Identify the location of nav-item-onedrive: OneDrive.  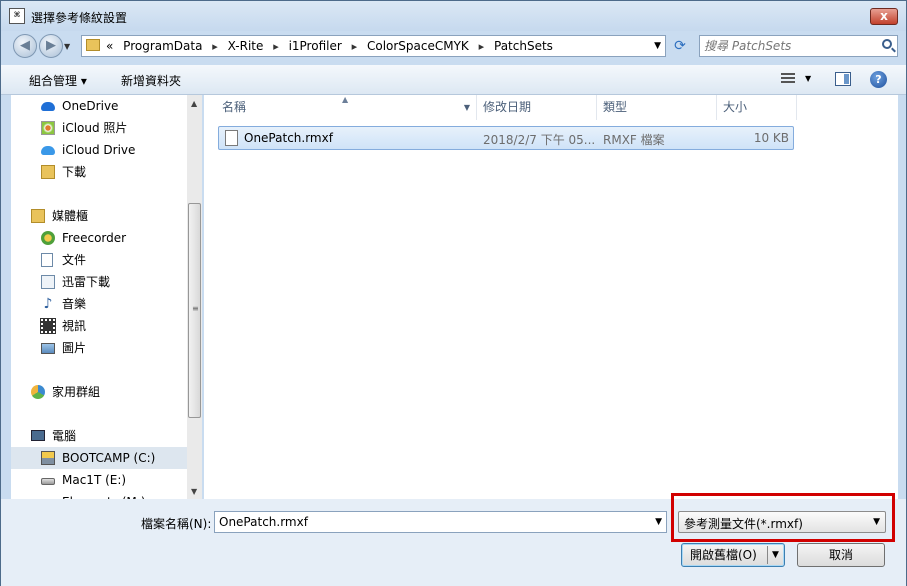
(99, 106).